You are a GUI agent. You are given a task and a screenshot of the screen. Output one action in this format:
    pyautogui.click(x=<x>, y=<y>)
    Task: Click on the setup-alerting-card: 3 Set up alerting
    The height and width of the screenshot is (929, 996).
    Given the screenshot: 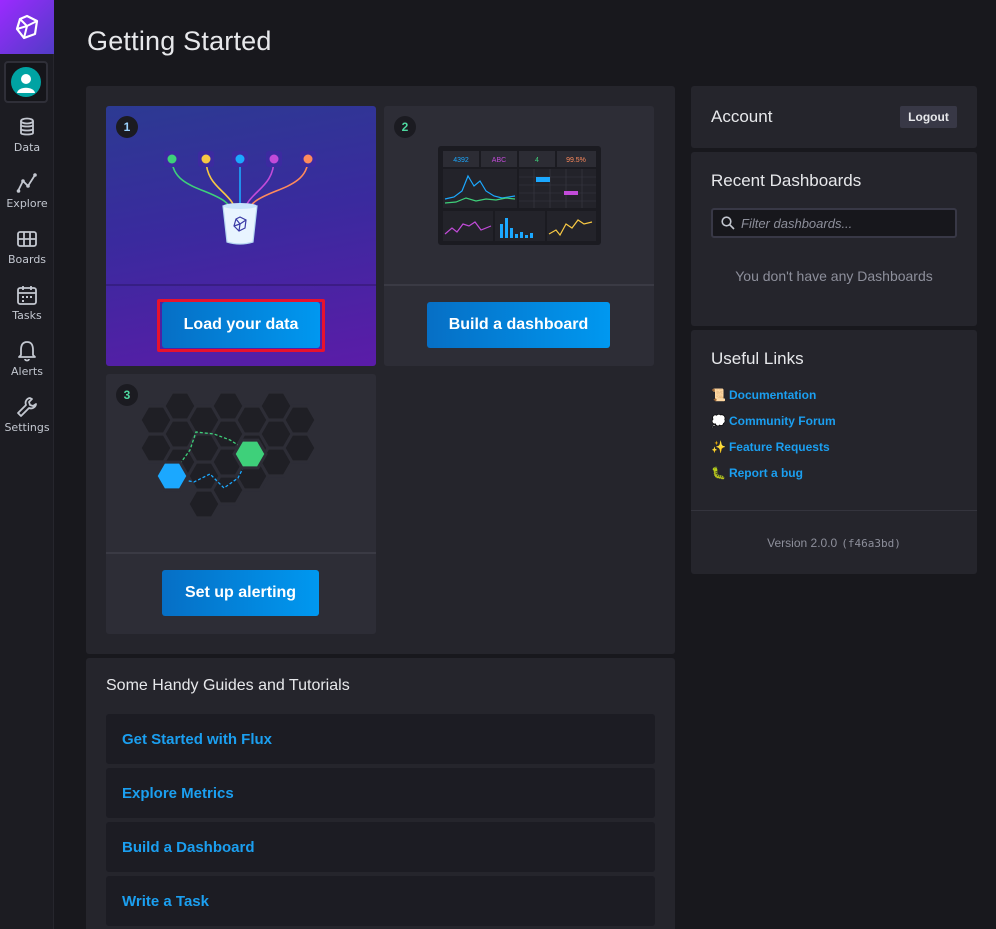 What is the action you would take?
    pyautogui.click(x=241, y=504)
    